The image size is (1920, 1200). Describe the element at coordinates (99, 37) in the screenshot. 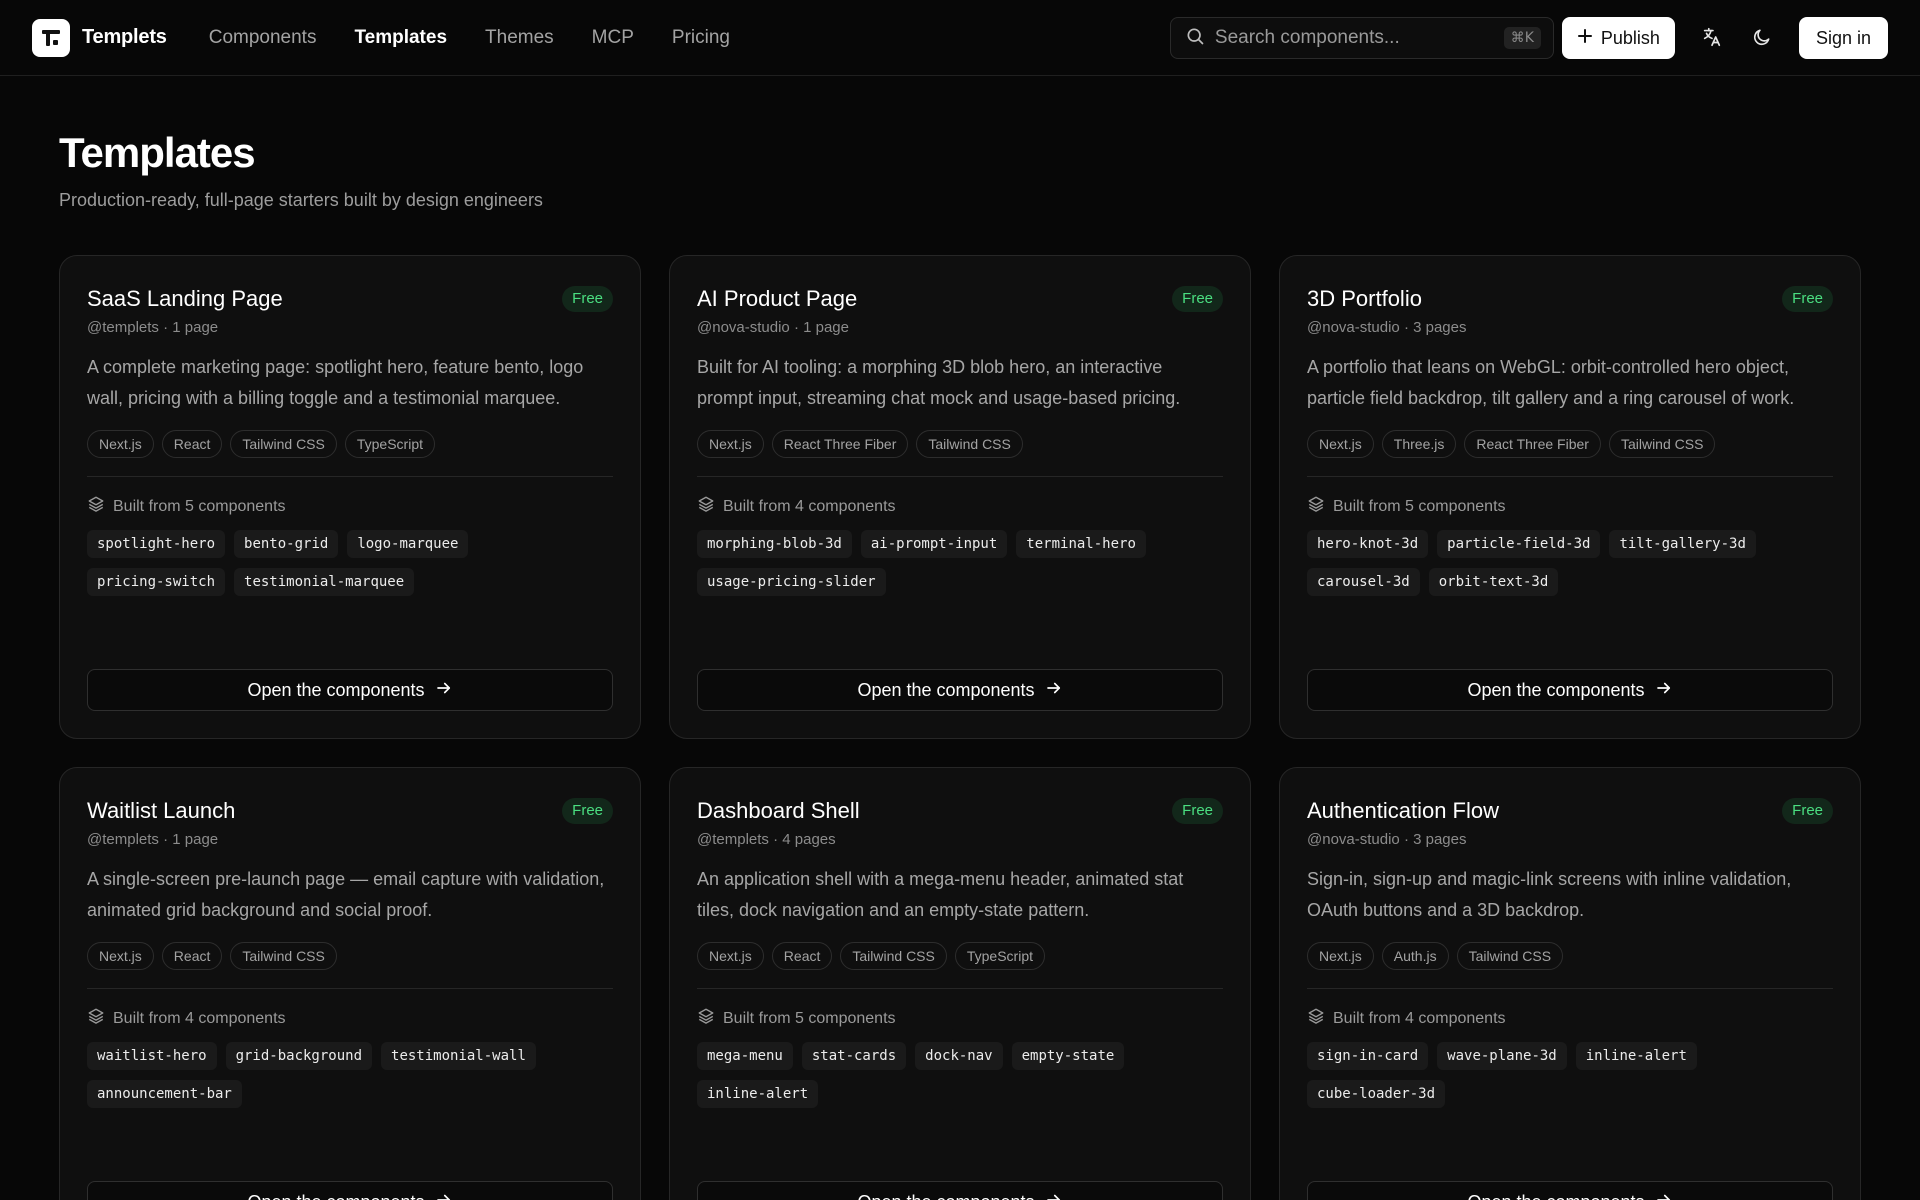

I see `brand: Templets` at that location.